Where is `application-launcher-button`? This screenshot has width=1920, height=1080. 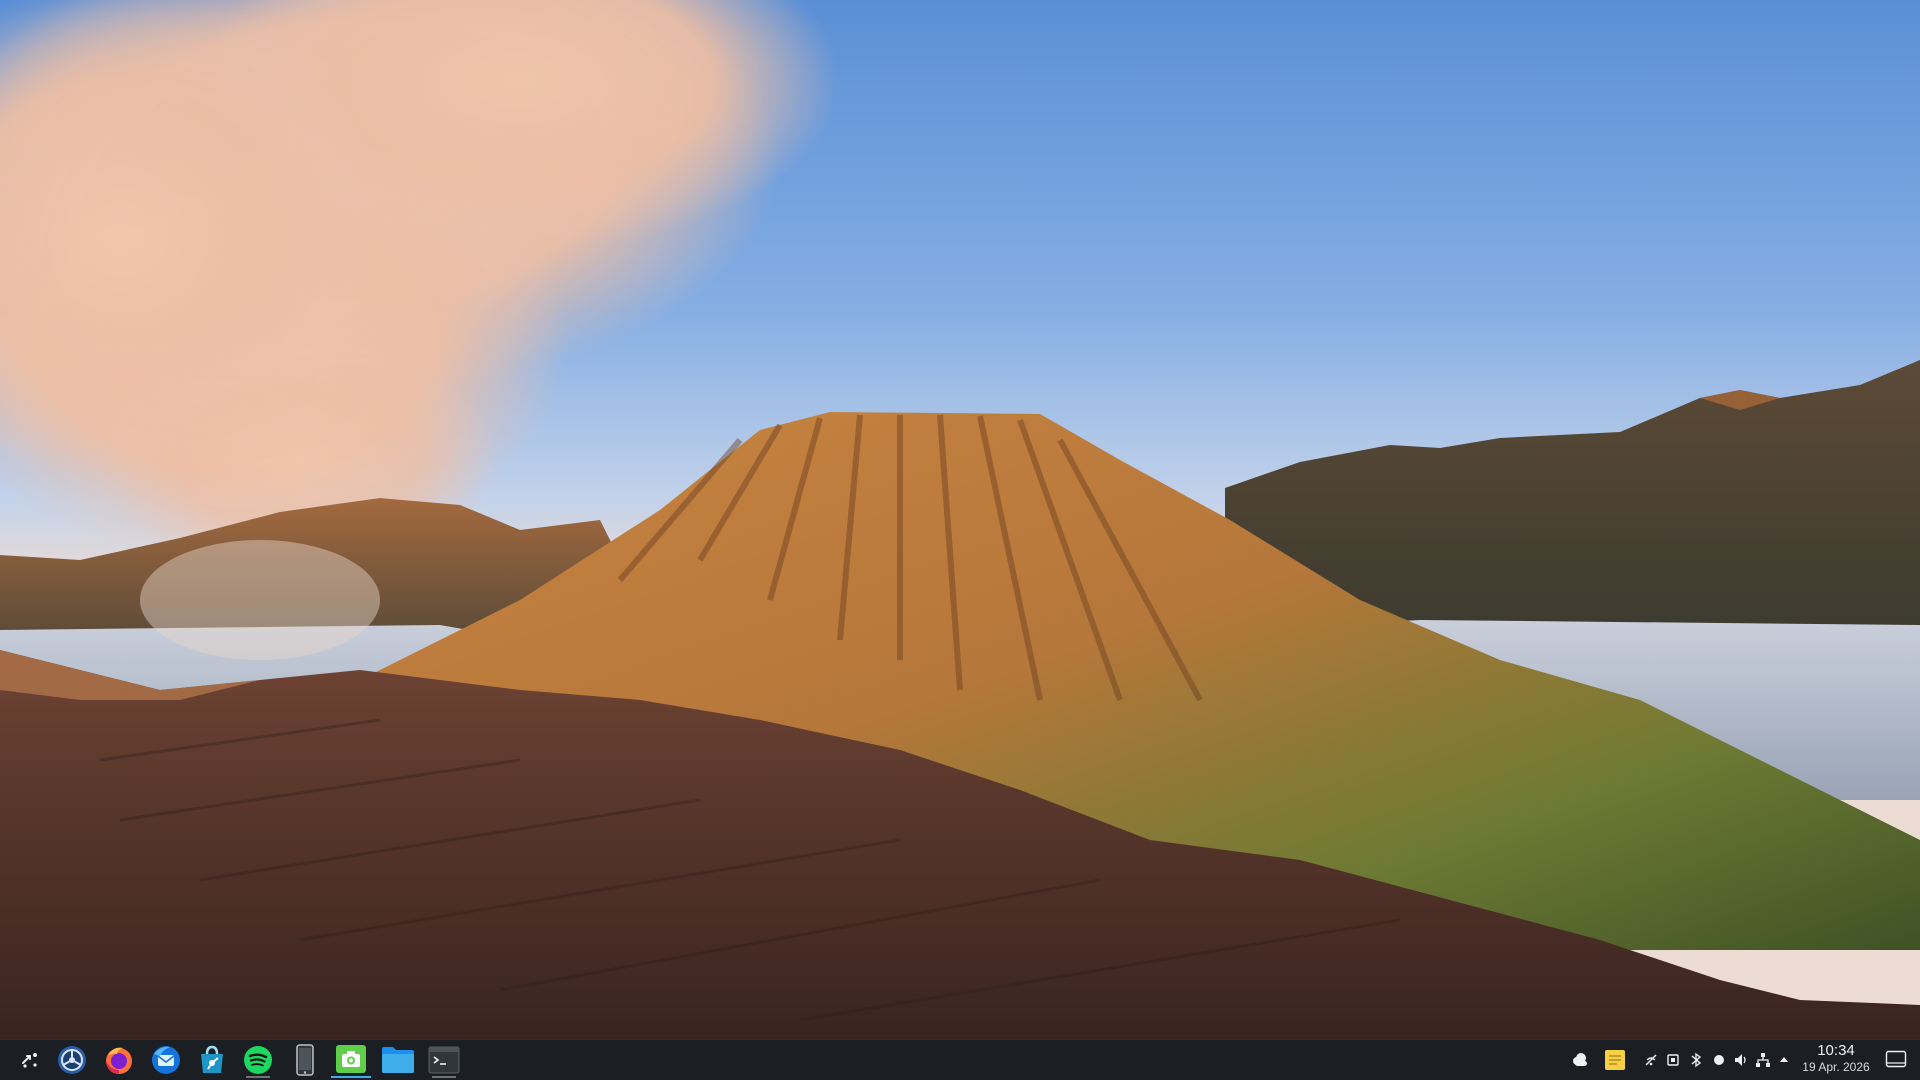 application-launcher-button is located at coordinates (30, 1060).